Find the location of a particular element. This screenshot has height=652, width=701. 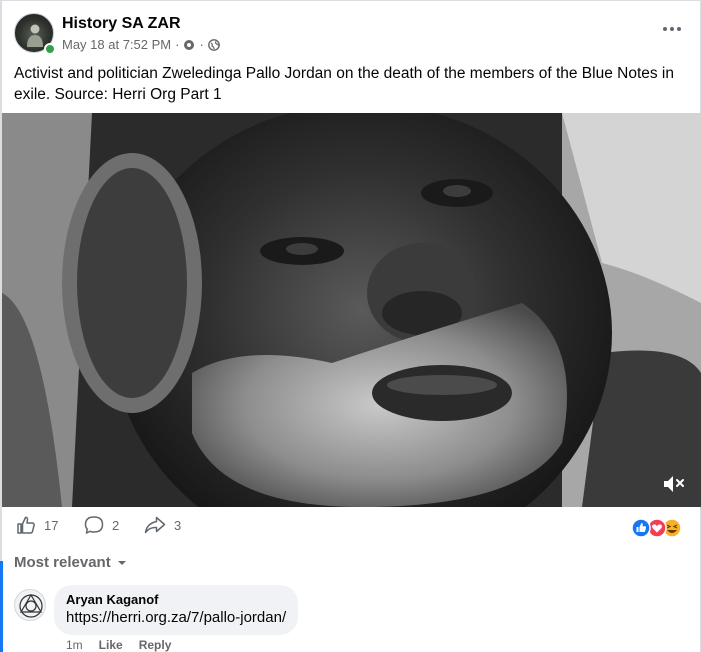

comment-count: 2 is located at coordinates (116, 525).